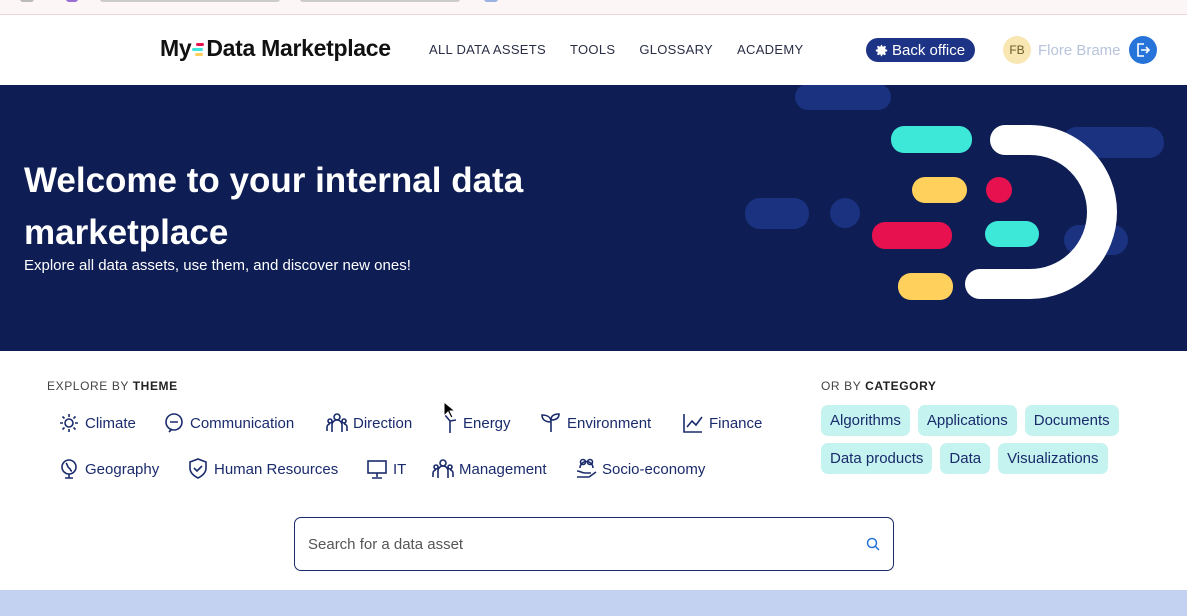  I want to click on theme-label: Socio-economy, so click(654, 469).